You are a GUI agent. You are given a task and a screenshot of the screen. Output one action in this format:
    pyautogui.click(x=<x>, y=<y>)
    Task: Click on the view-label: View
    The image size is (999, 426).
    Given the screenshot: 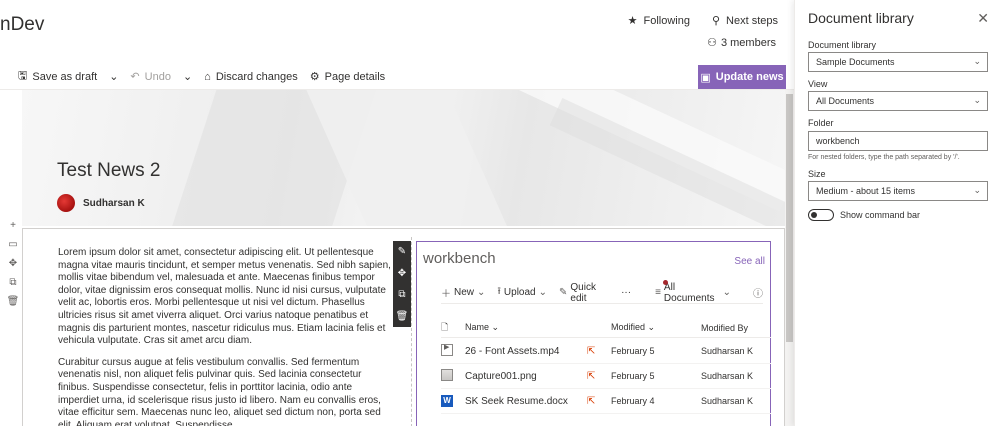 What is the action you would take?
    pyautogui.click(x=818, y=84)
    